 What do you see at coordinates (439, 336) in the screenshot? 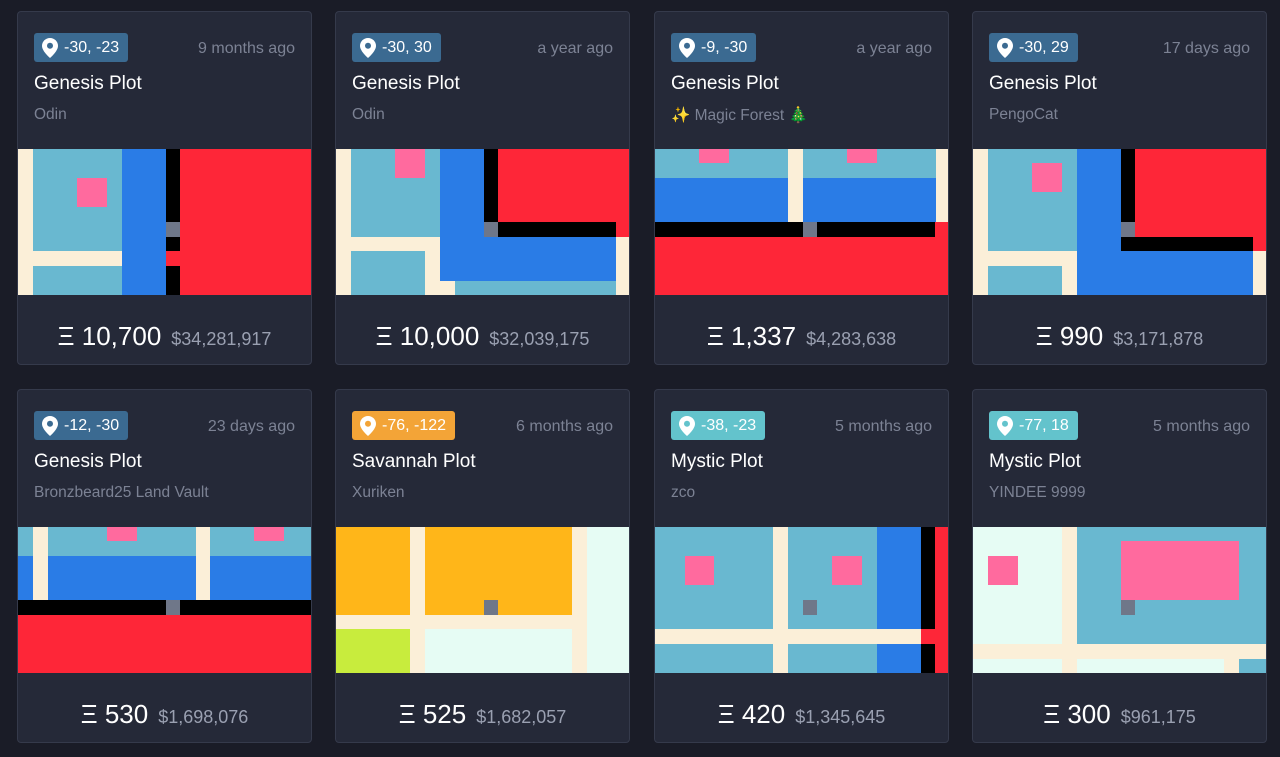
I see `price-eth-value: 10,000` at bounding box center [439, 336].